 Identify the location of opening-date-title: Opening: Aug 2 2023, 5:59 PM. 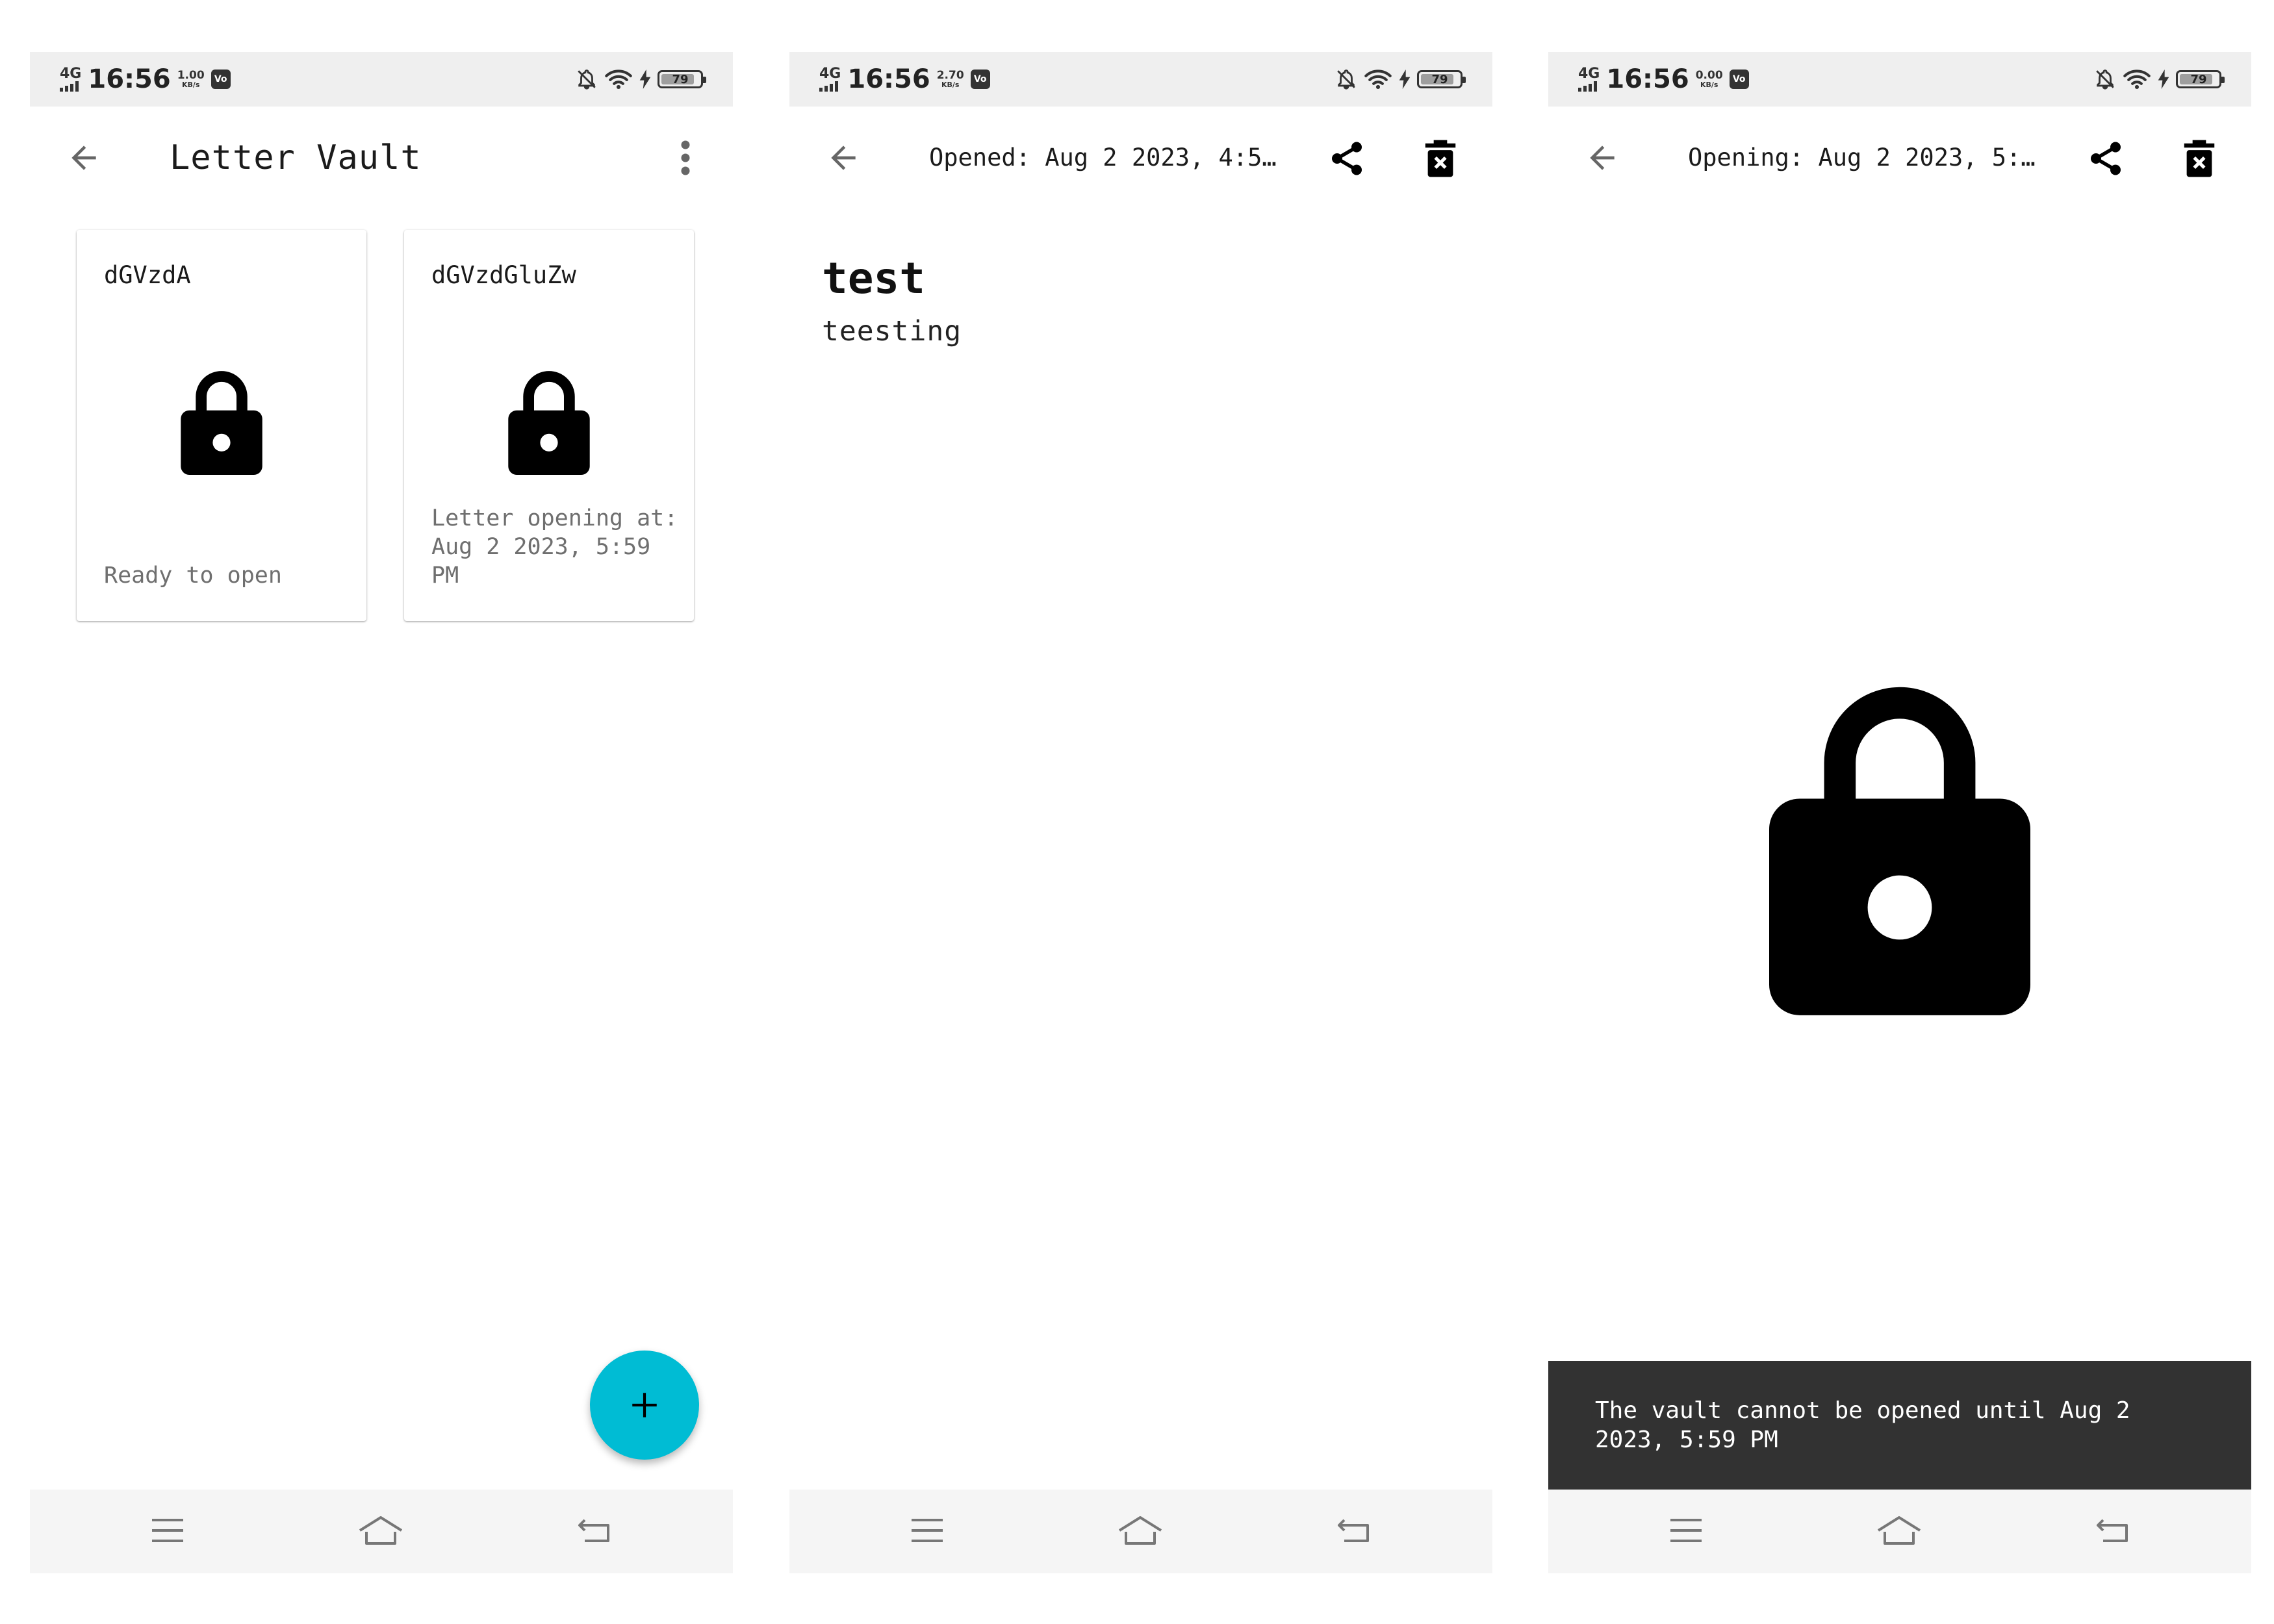
(1863, 157).